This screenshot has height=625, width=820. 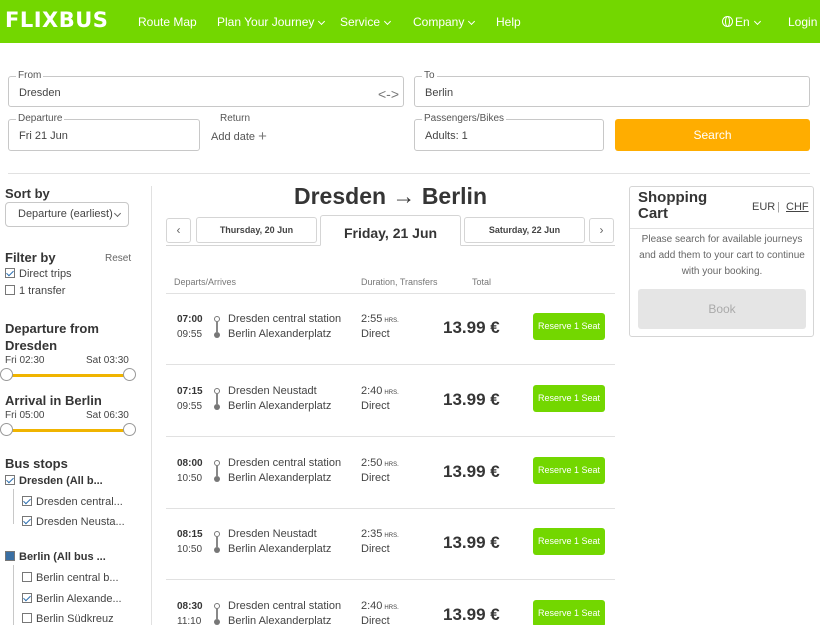 I want to click on to-field: To Berlin, so click(x=612, y=88).